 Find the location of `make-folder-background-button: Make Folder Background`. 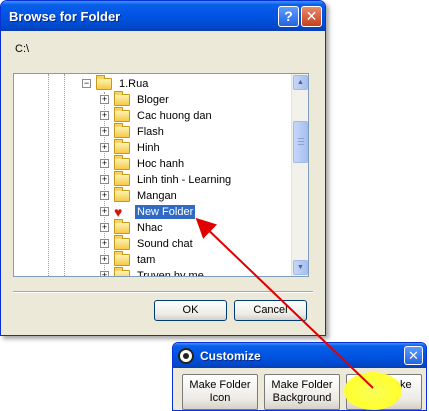

make-folder-background-button: Make Folder Background is located at coordinates (302, 392).